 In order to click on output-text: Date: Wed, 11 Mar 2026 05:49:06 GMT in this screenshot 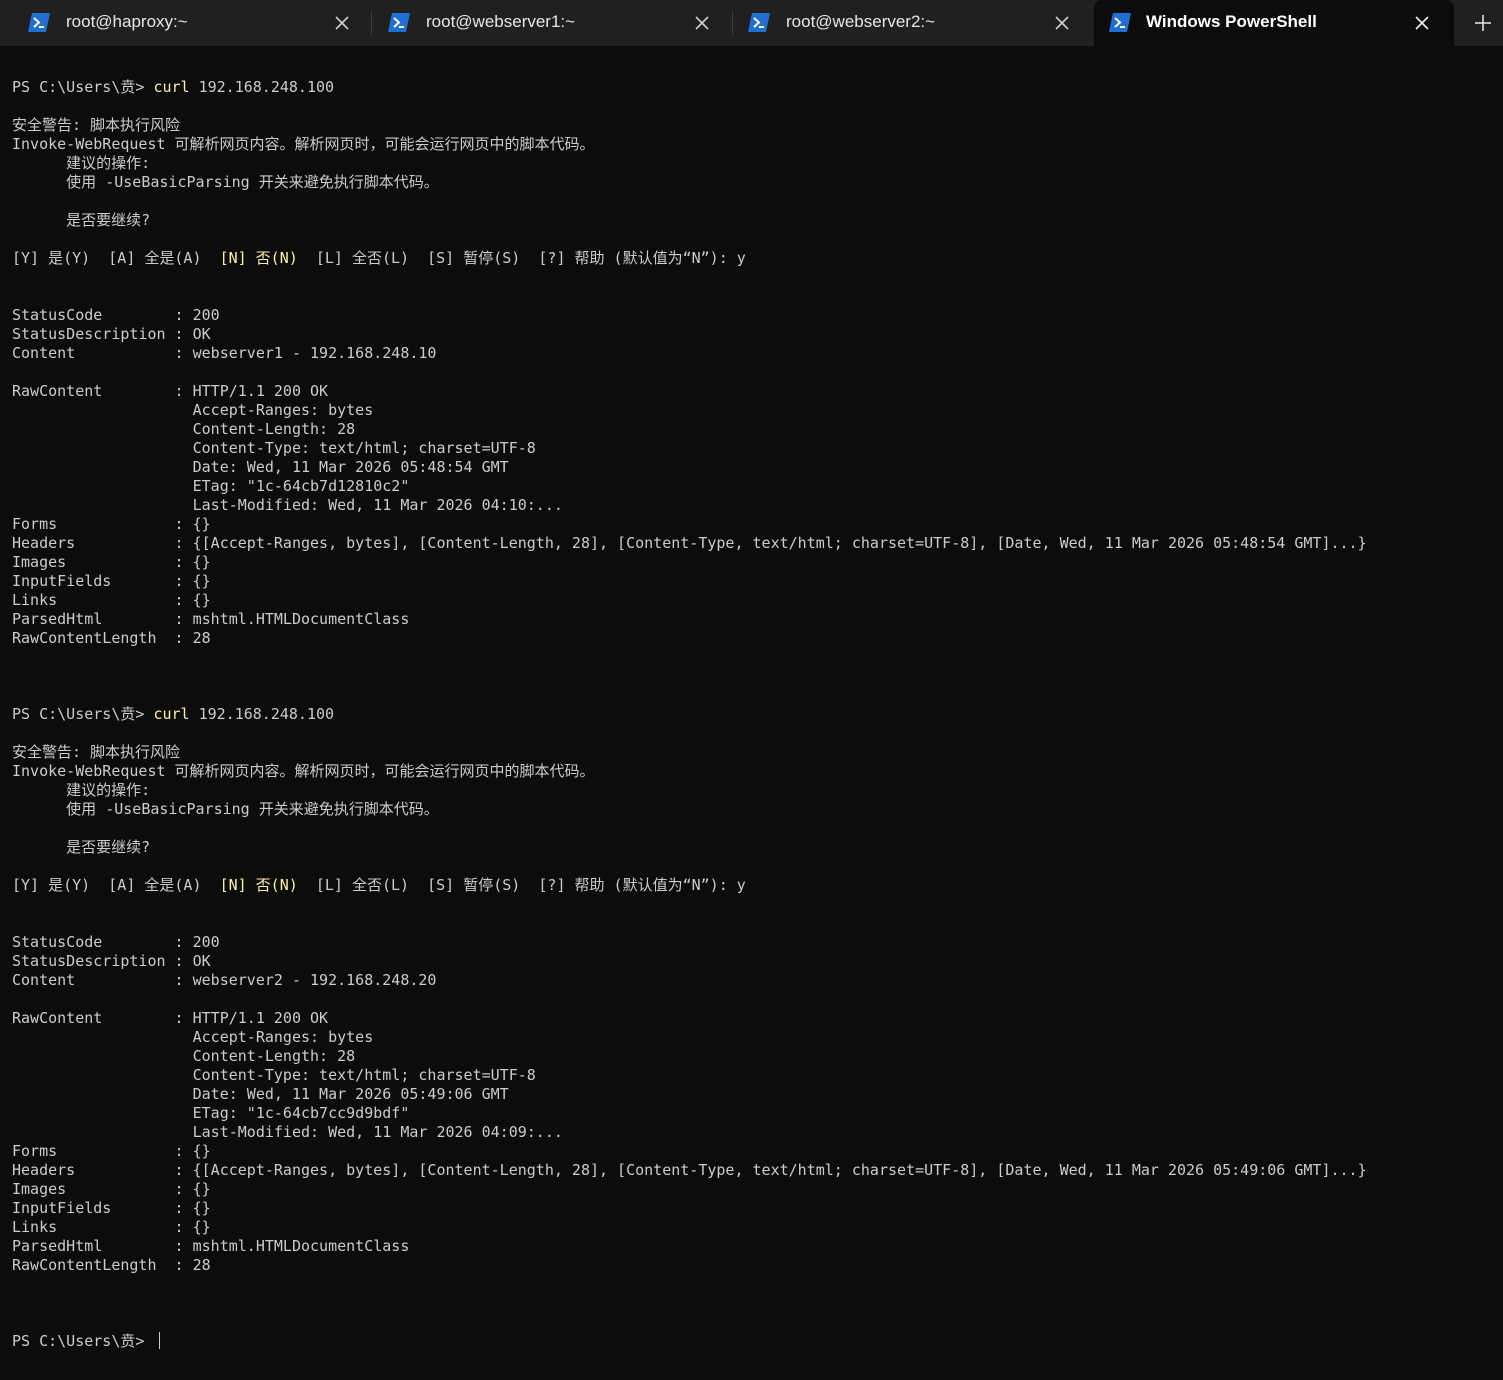, I will do `click(260, 1094)`.